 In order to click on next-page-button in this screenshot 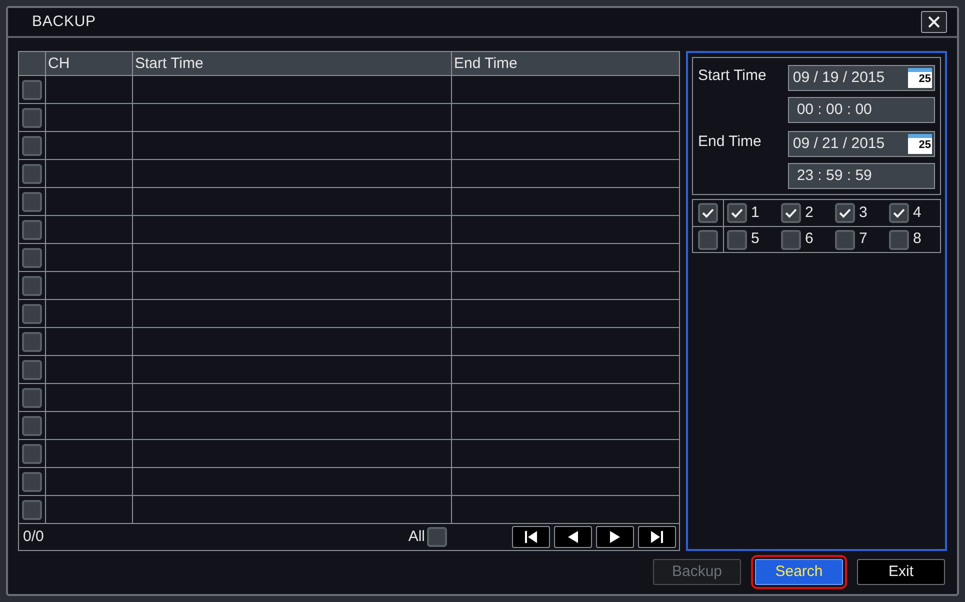, I will do `click(615, 537)`.